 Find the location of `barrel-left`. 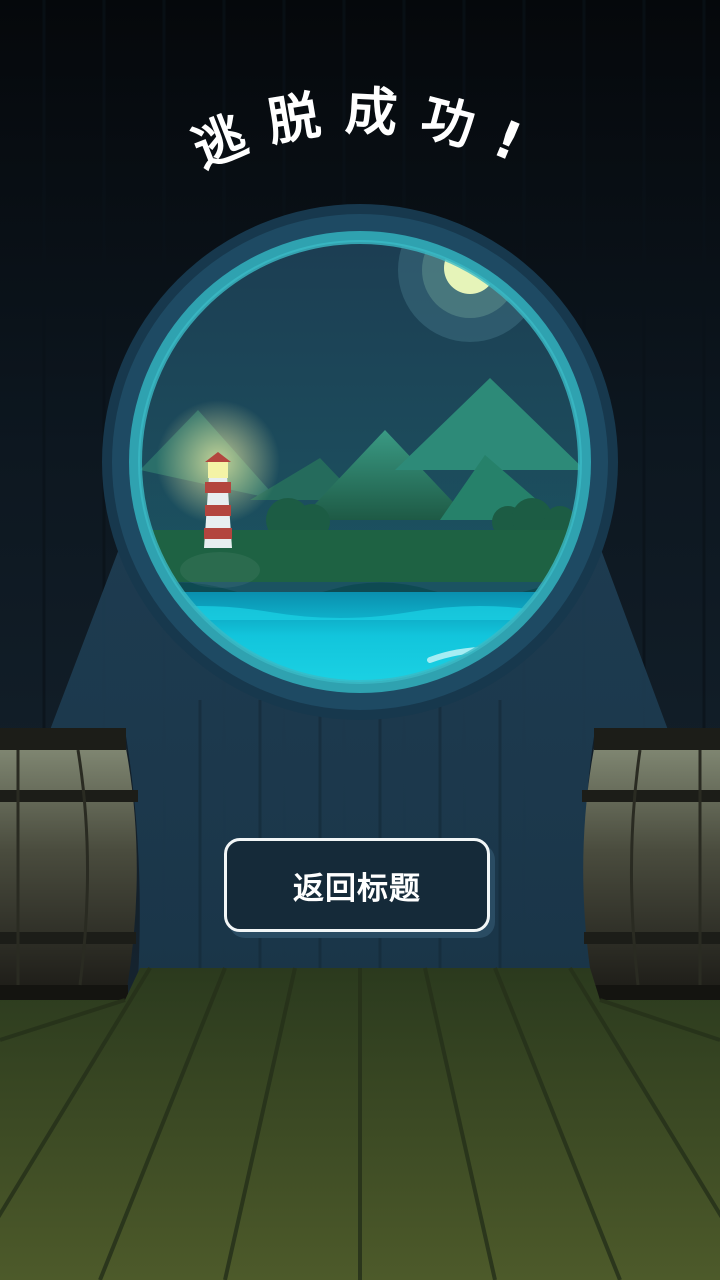

barrel-left is located at coordinates (69, 866).